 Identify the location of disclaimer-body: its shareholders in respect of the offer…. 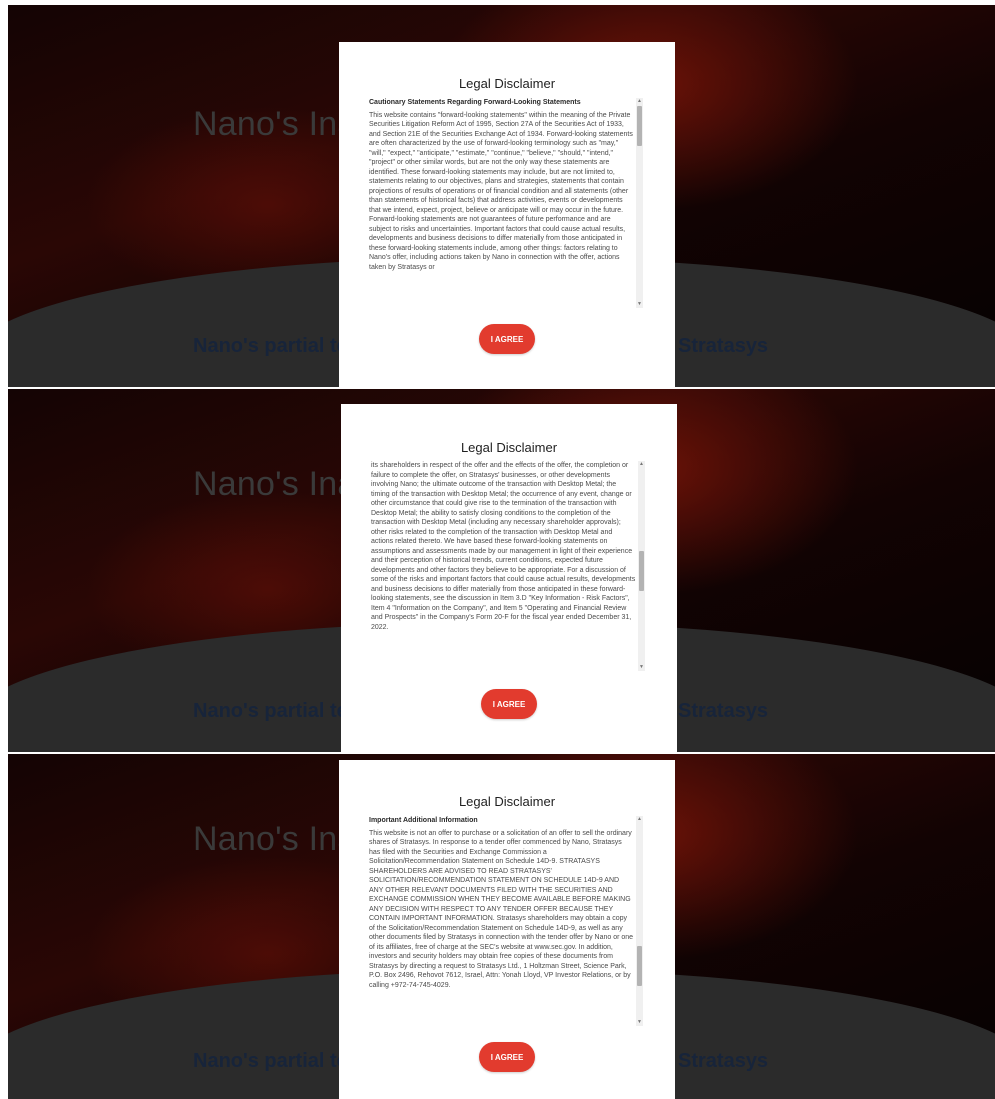
(503, 546).